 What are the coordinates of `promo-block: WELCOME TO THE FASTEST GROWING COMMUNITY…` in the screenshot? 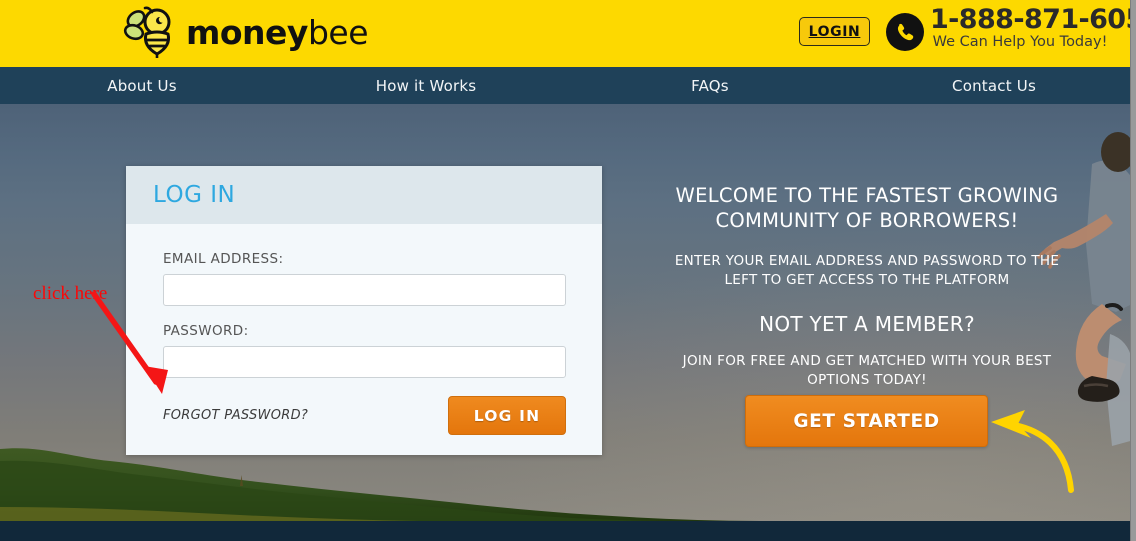 It's located at (867, 286).